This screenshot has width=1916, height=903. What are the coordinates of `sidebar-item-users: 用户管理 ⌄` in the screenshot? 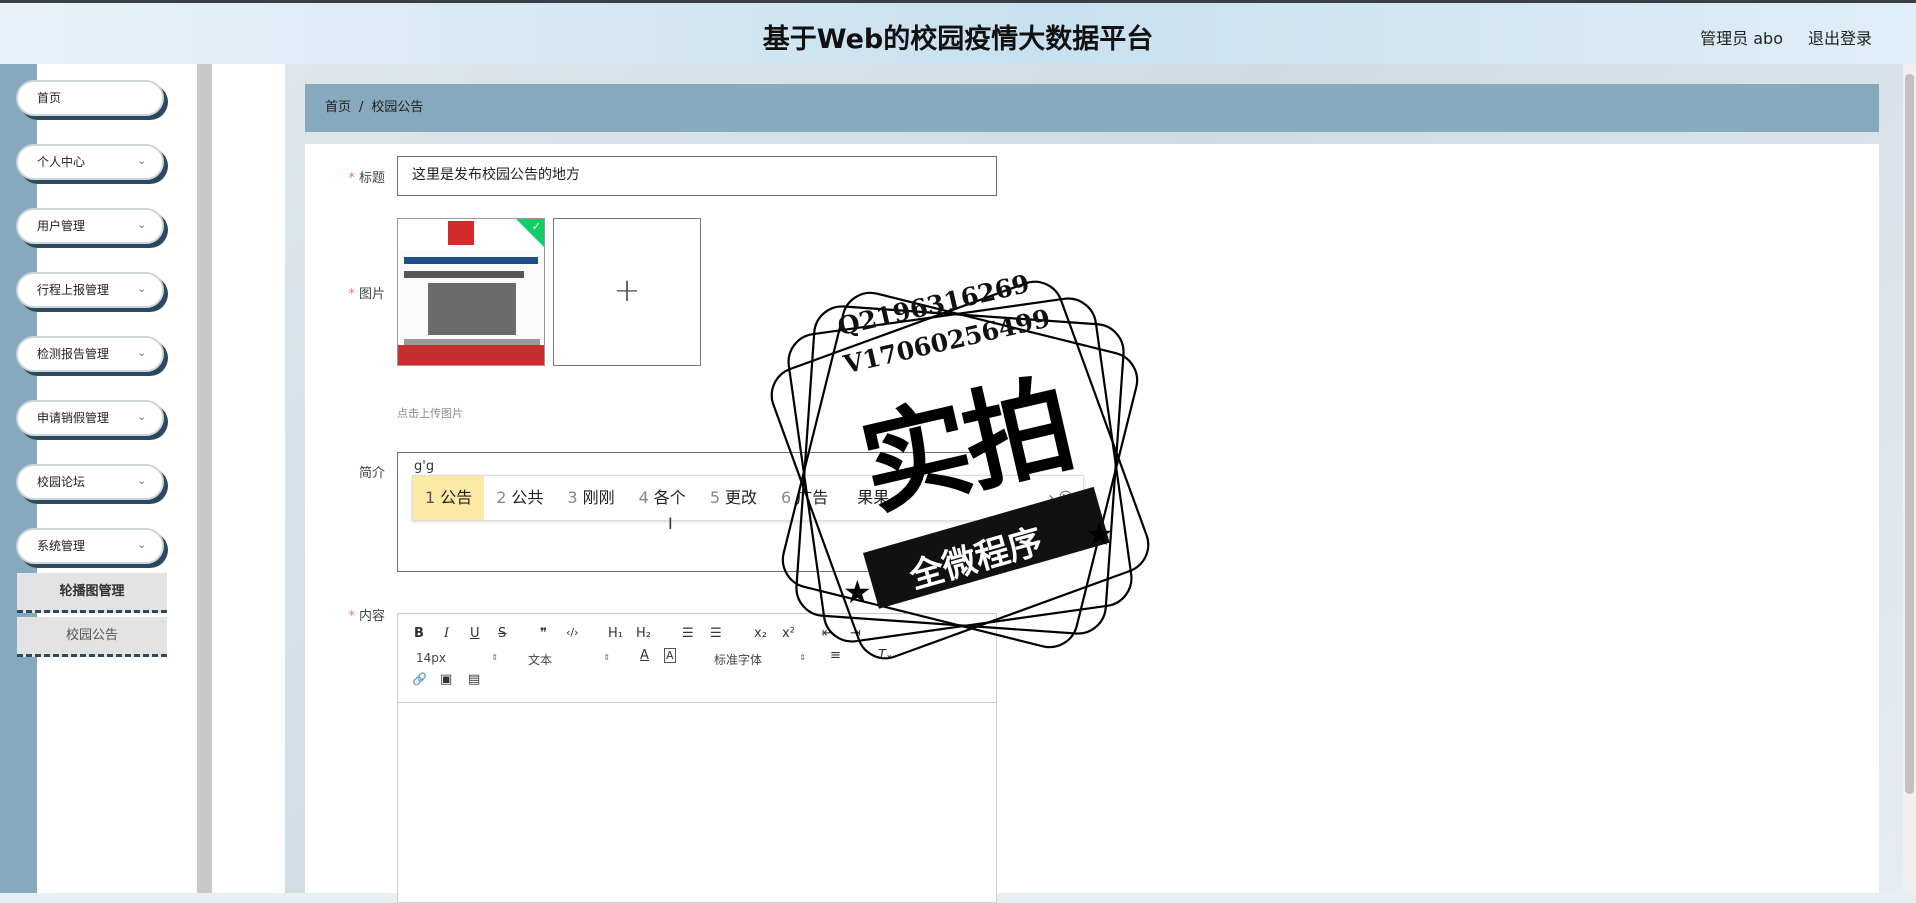 It's located at (90, 226).